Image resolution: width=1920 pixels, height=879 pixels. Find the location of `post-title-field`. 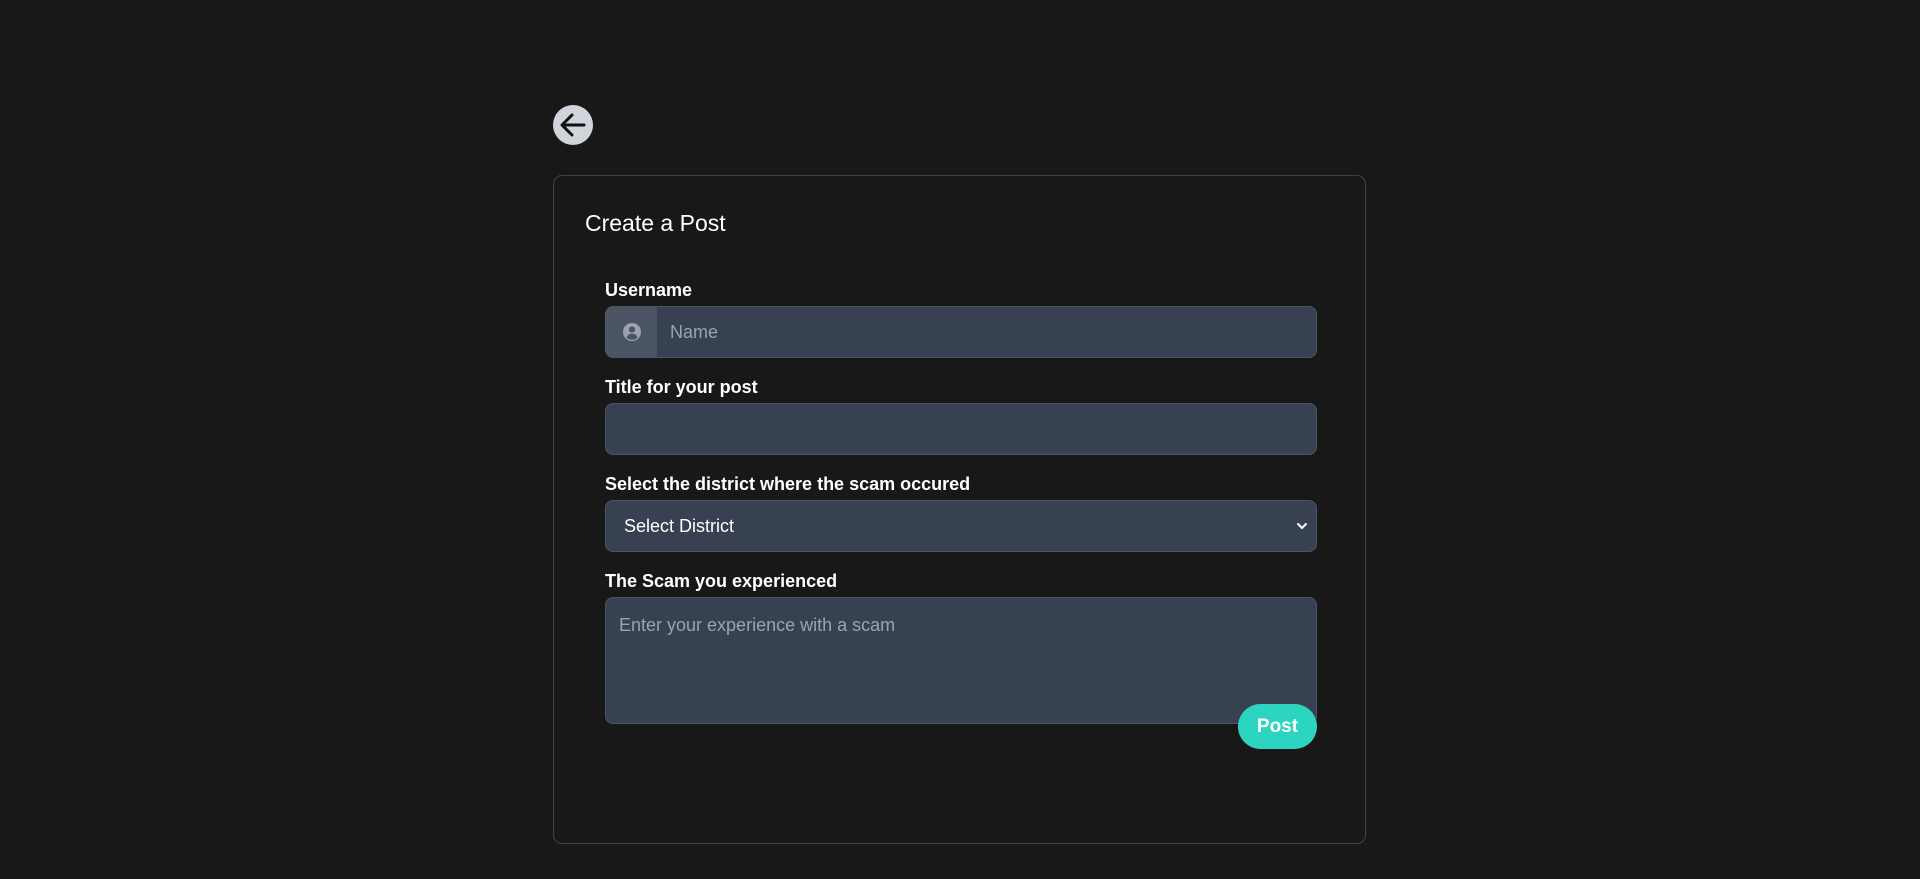

post-title-field is located at coordinates (961, 429).